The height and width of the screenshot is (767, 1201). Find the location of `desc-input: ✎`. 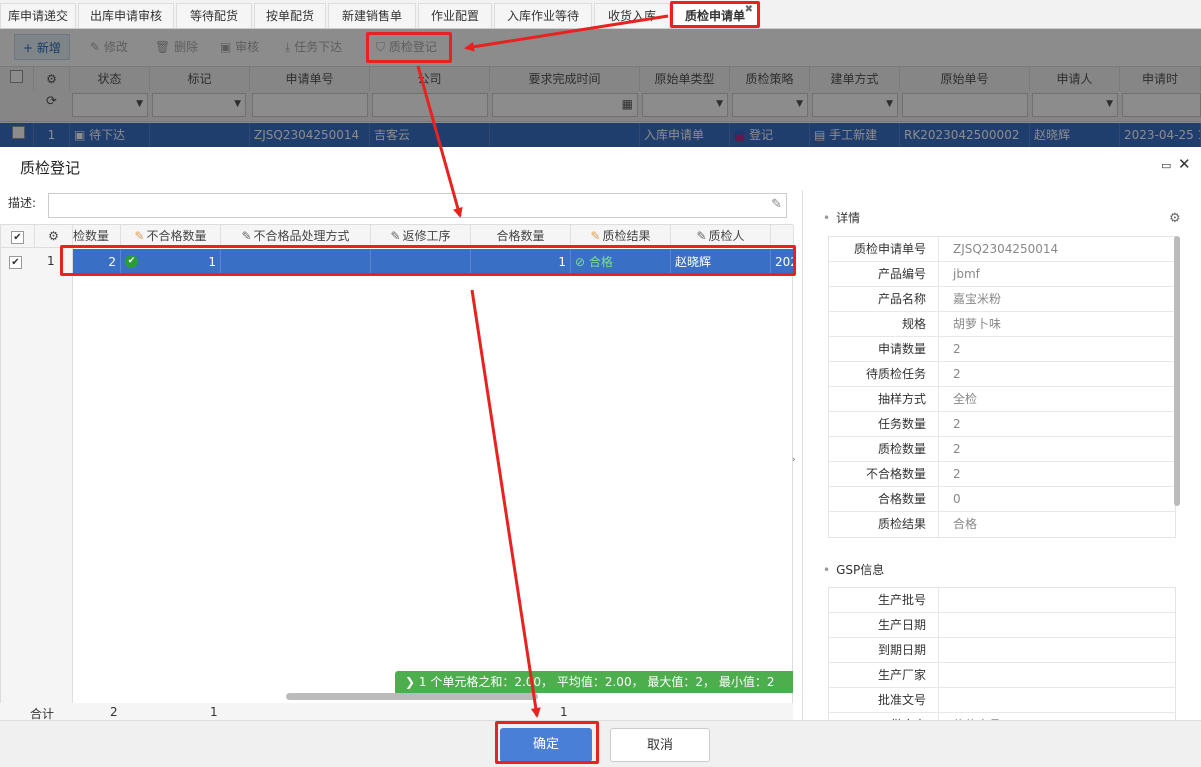

desc-input: ✎ is located at coordinates (417, 205).